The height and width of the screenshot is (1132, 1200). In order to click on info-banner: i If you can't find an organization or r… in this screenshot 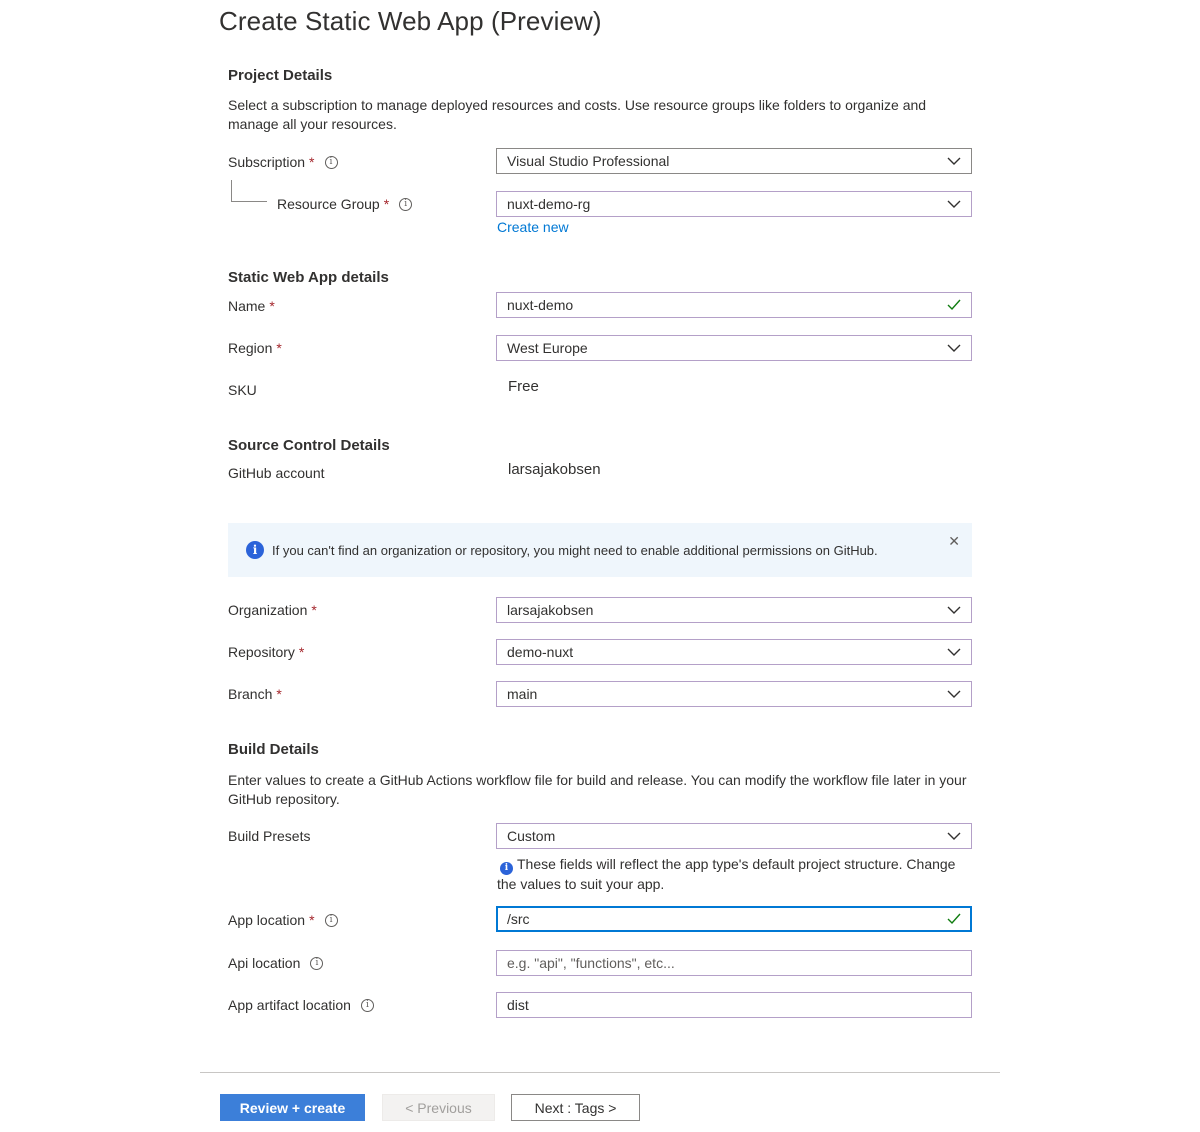, I will do `click(600, 550)`.